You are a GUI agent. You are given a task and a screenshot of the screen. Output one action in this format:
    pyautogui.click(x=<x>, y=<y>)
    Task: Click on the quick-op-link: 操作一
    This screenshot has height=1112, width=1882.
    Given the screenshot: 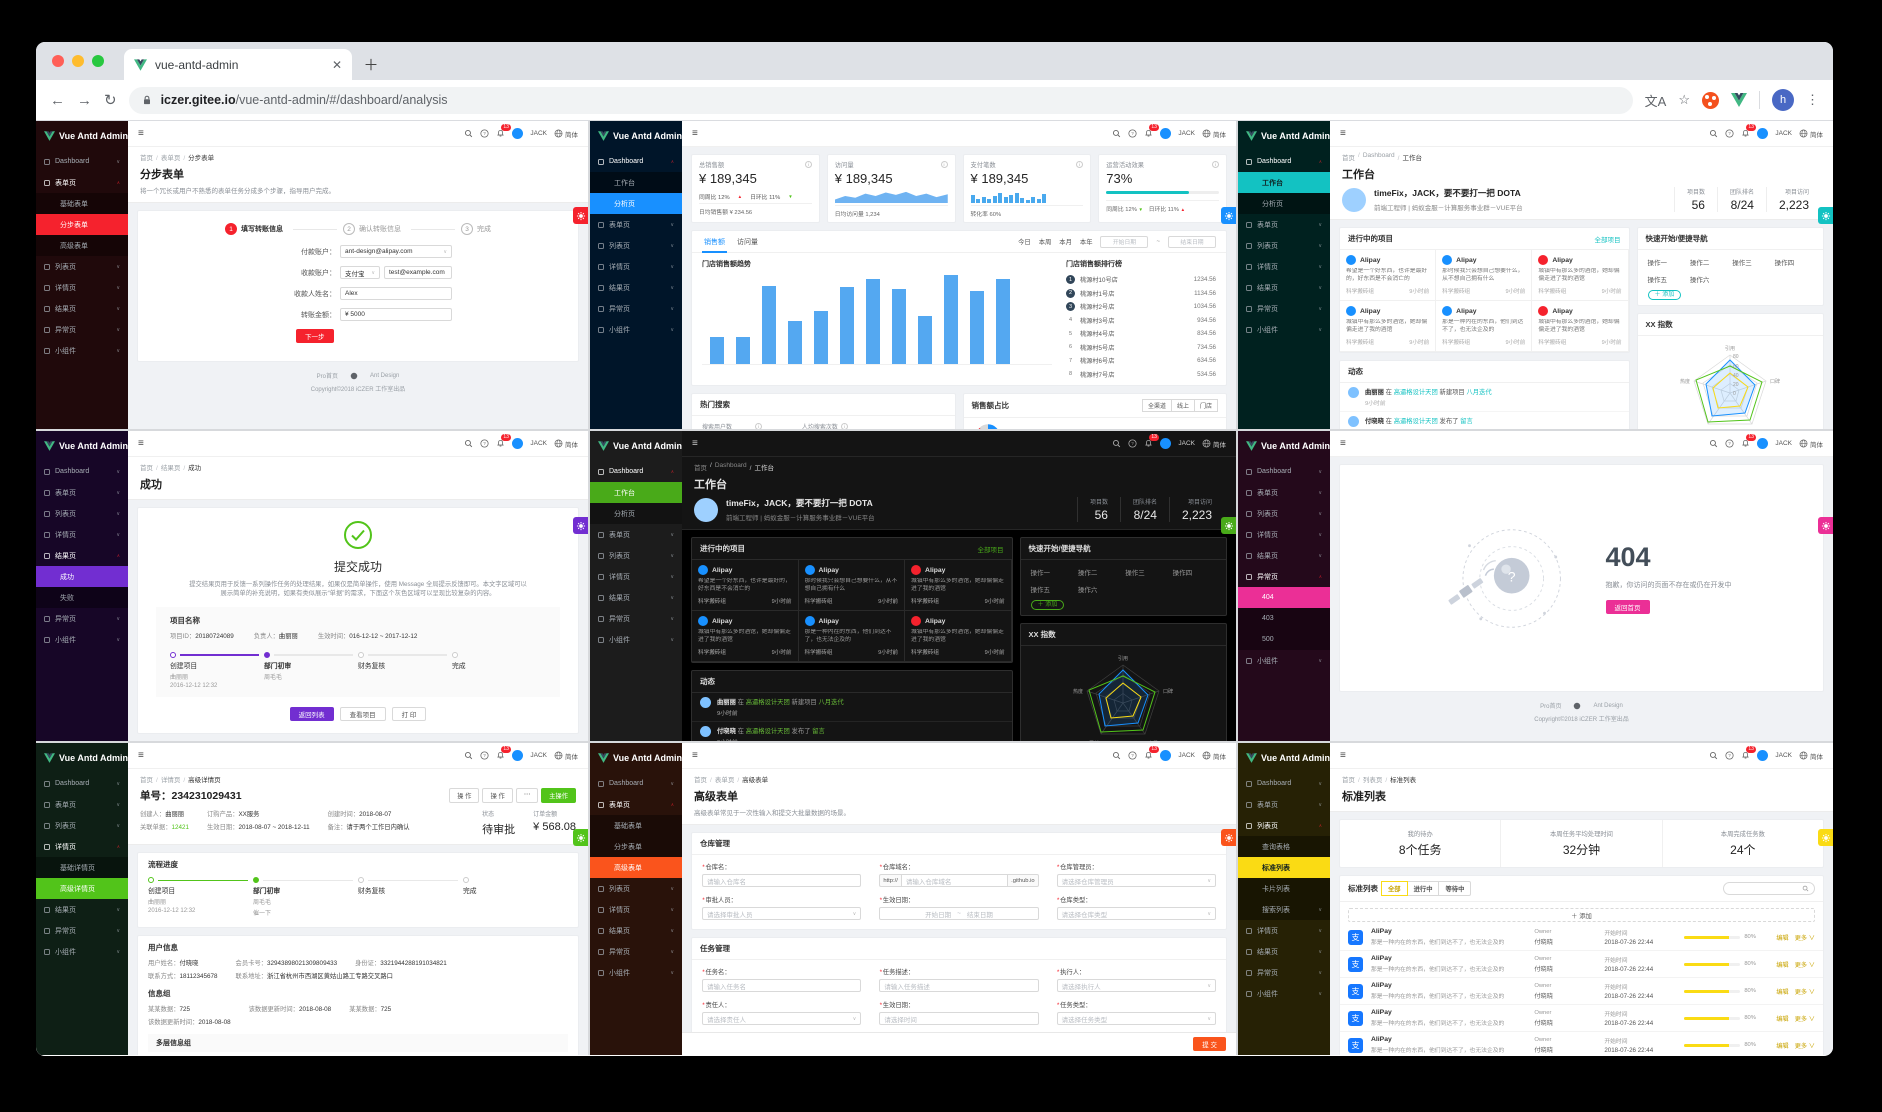 What is the action you would take?
    pyautogui.click(x=1667, y=262)
    